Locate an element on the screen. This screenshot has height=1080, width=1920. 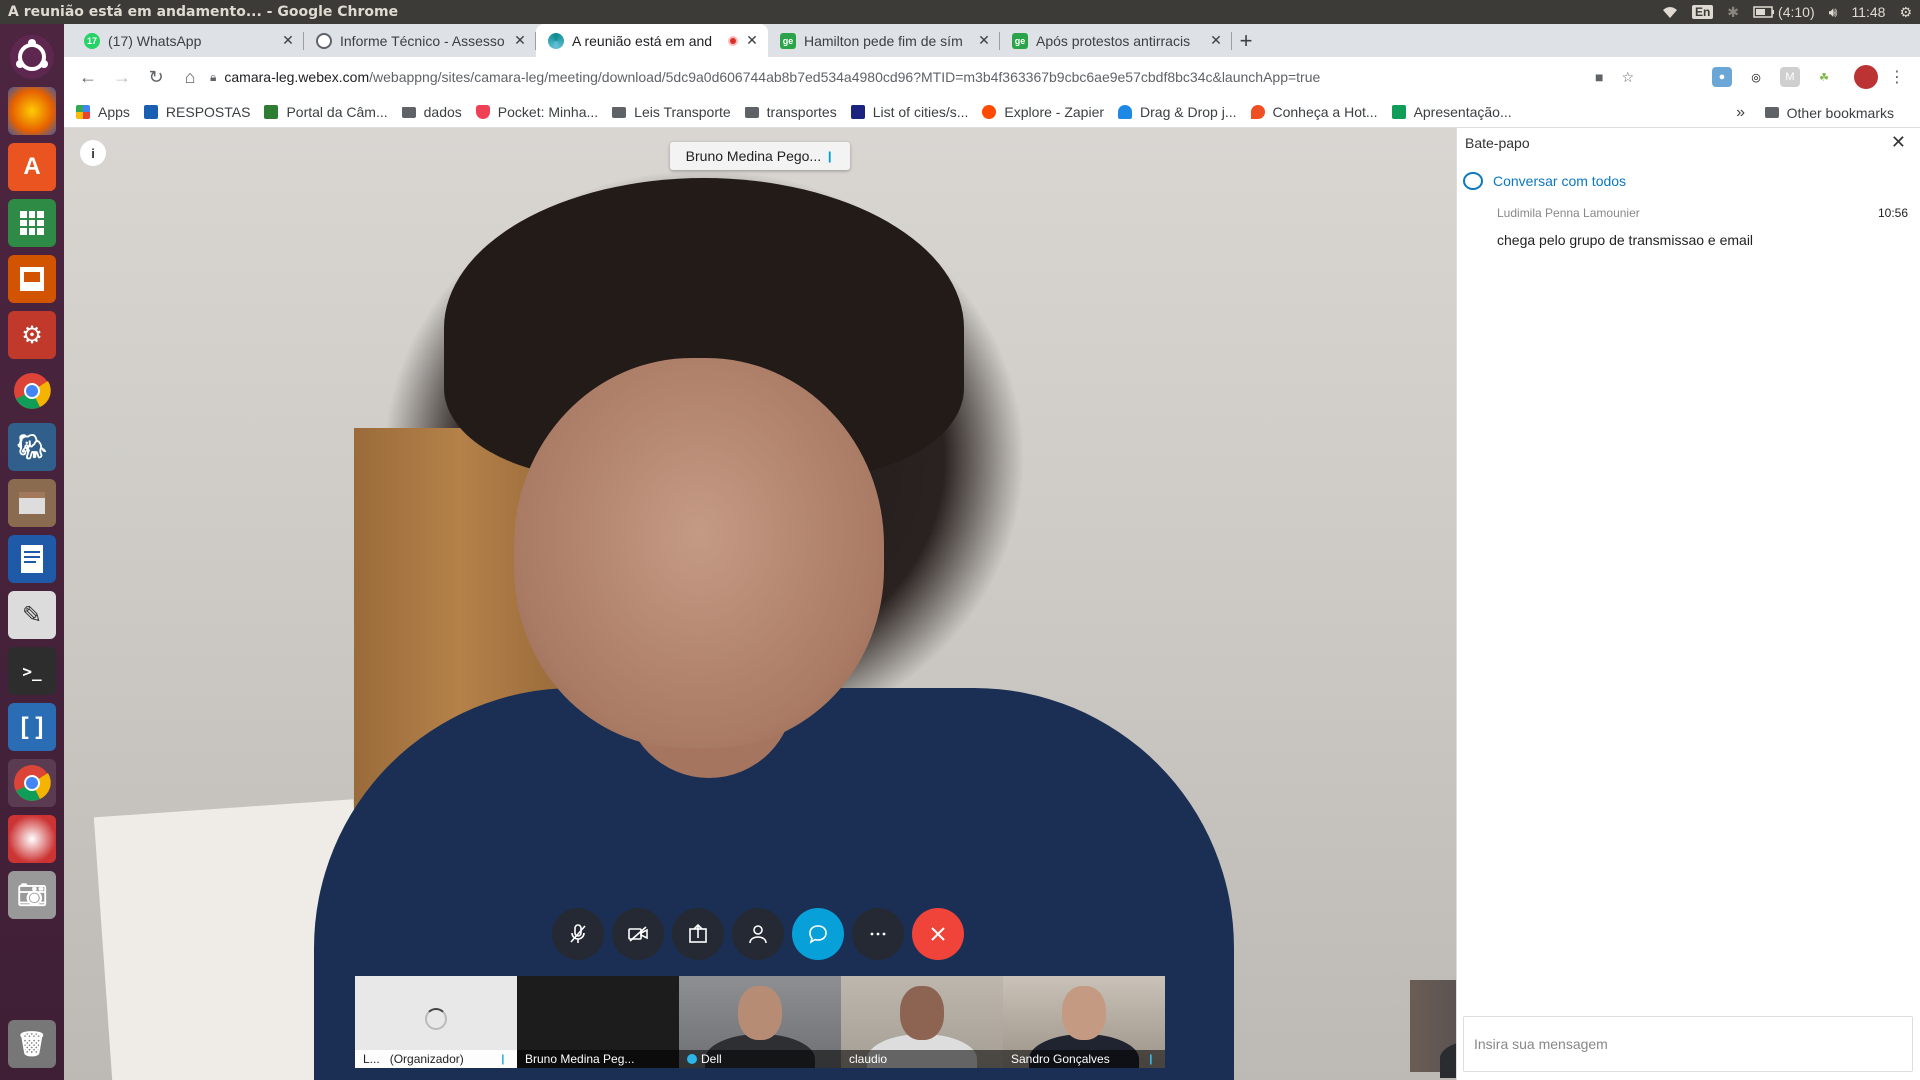
tab-whatsapp: 17 (17) WhatsApp ✕ is located at coordinates (188, 40).